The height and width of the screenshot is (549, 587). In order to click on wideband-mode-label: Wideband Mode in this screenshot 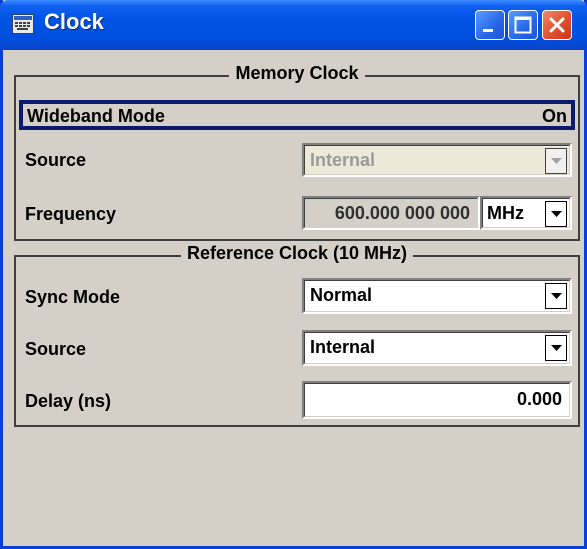, I will do `click(96, 116)`.